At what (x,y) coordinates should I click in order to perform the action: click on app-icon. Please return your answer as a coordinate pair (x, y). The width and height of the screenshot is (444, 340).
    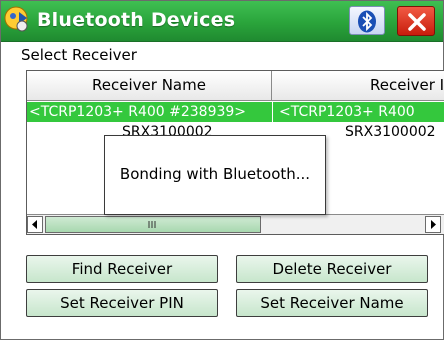
    Looking at the image, I should click on (18, 20).